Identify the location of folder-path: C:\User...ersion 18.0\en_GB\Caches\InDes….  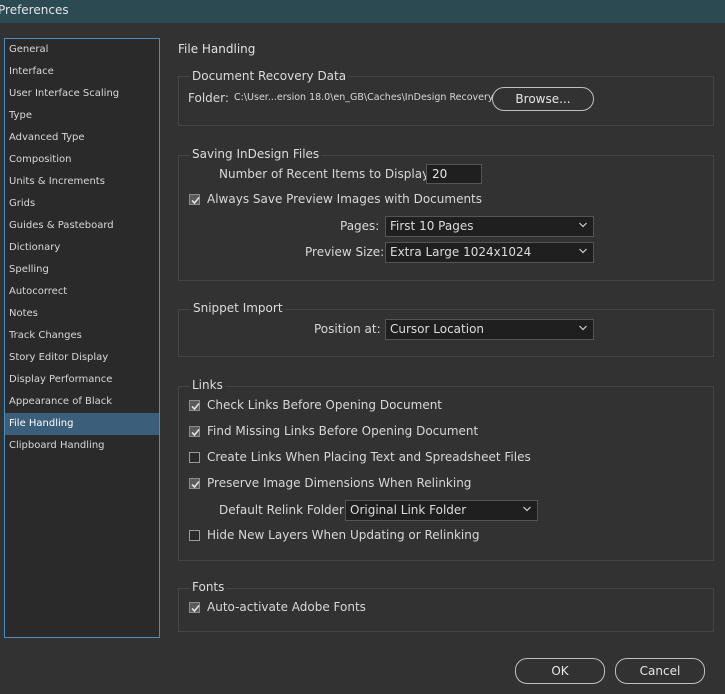
(364, 97).